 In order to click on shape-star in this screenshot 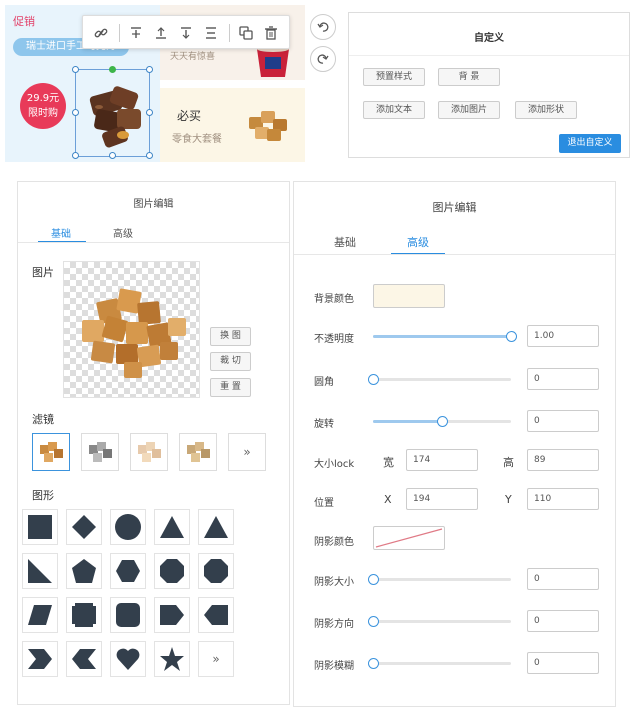, I will do `click(172, 659)`.